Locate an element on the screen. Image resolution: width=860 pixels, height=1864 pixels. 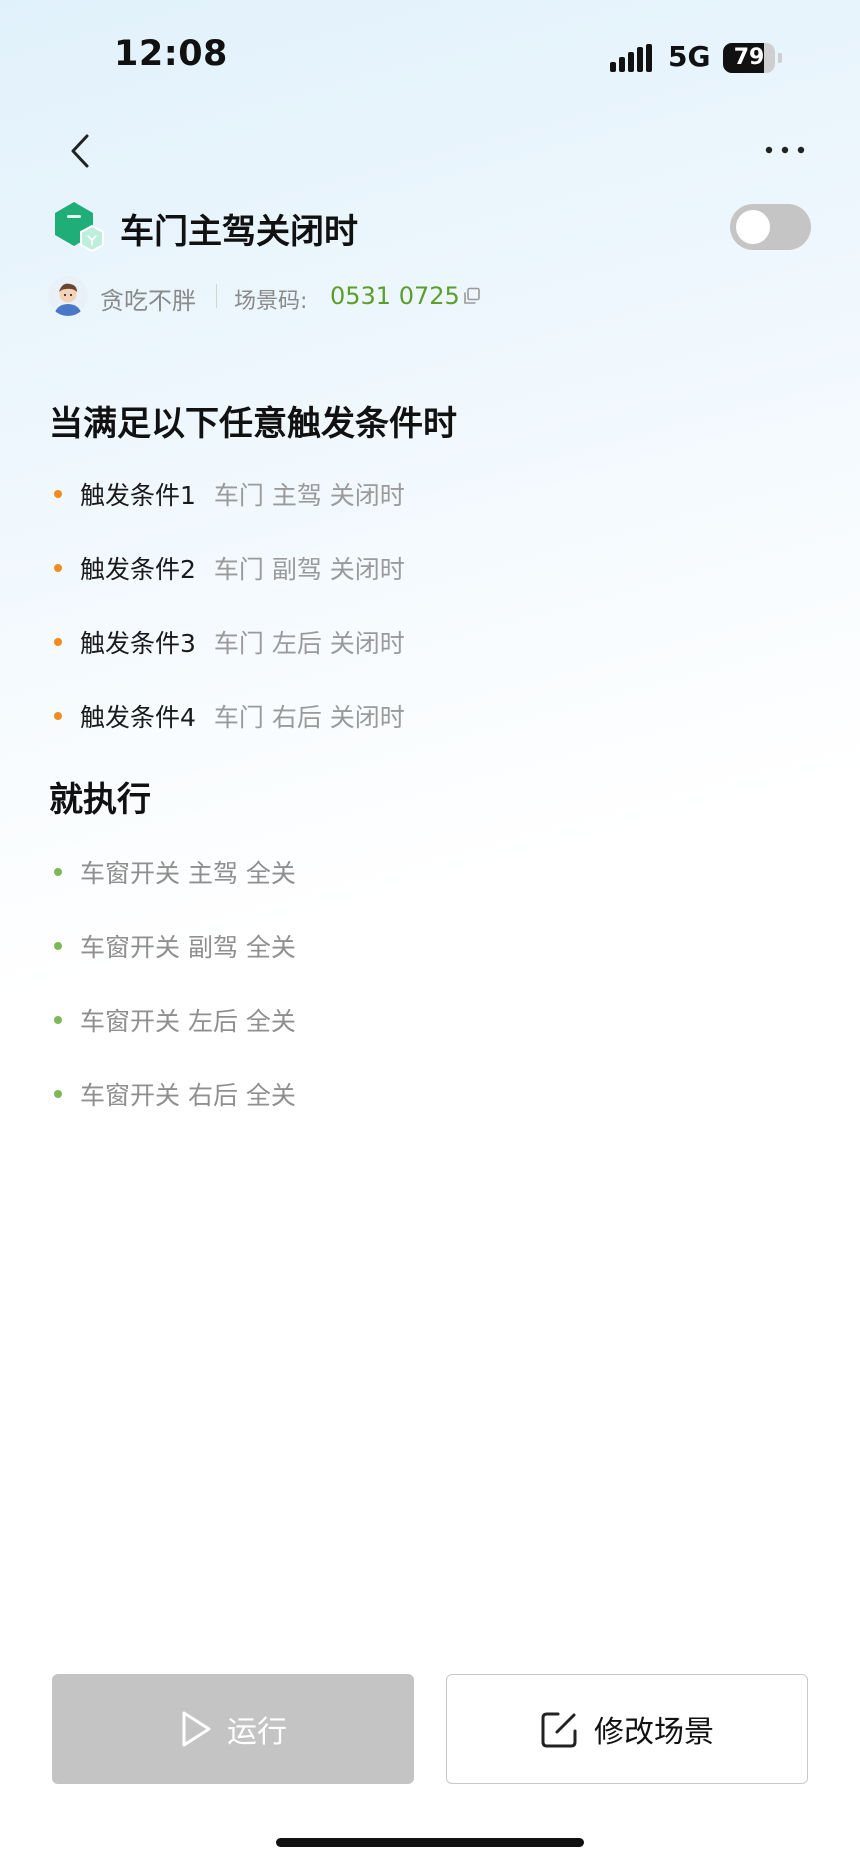
home-indicator is located at coordinates (430, 1842).